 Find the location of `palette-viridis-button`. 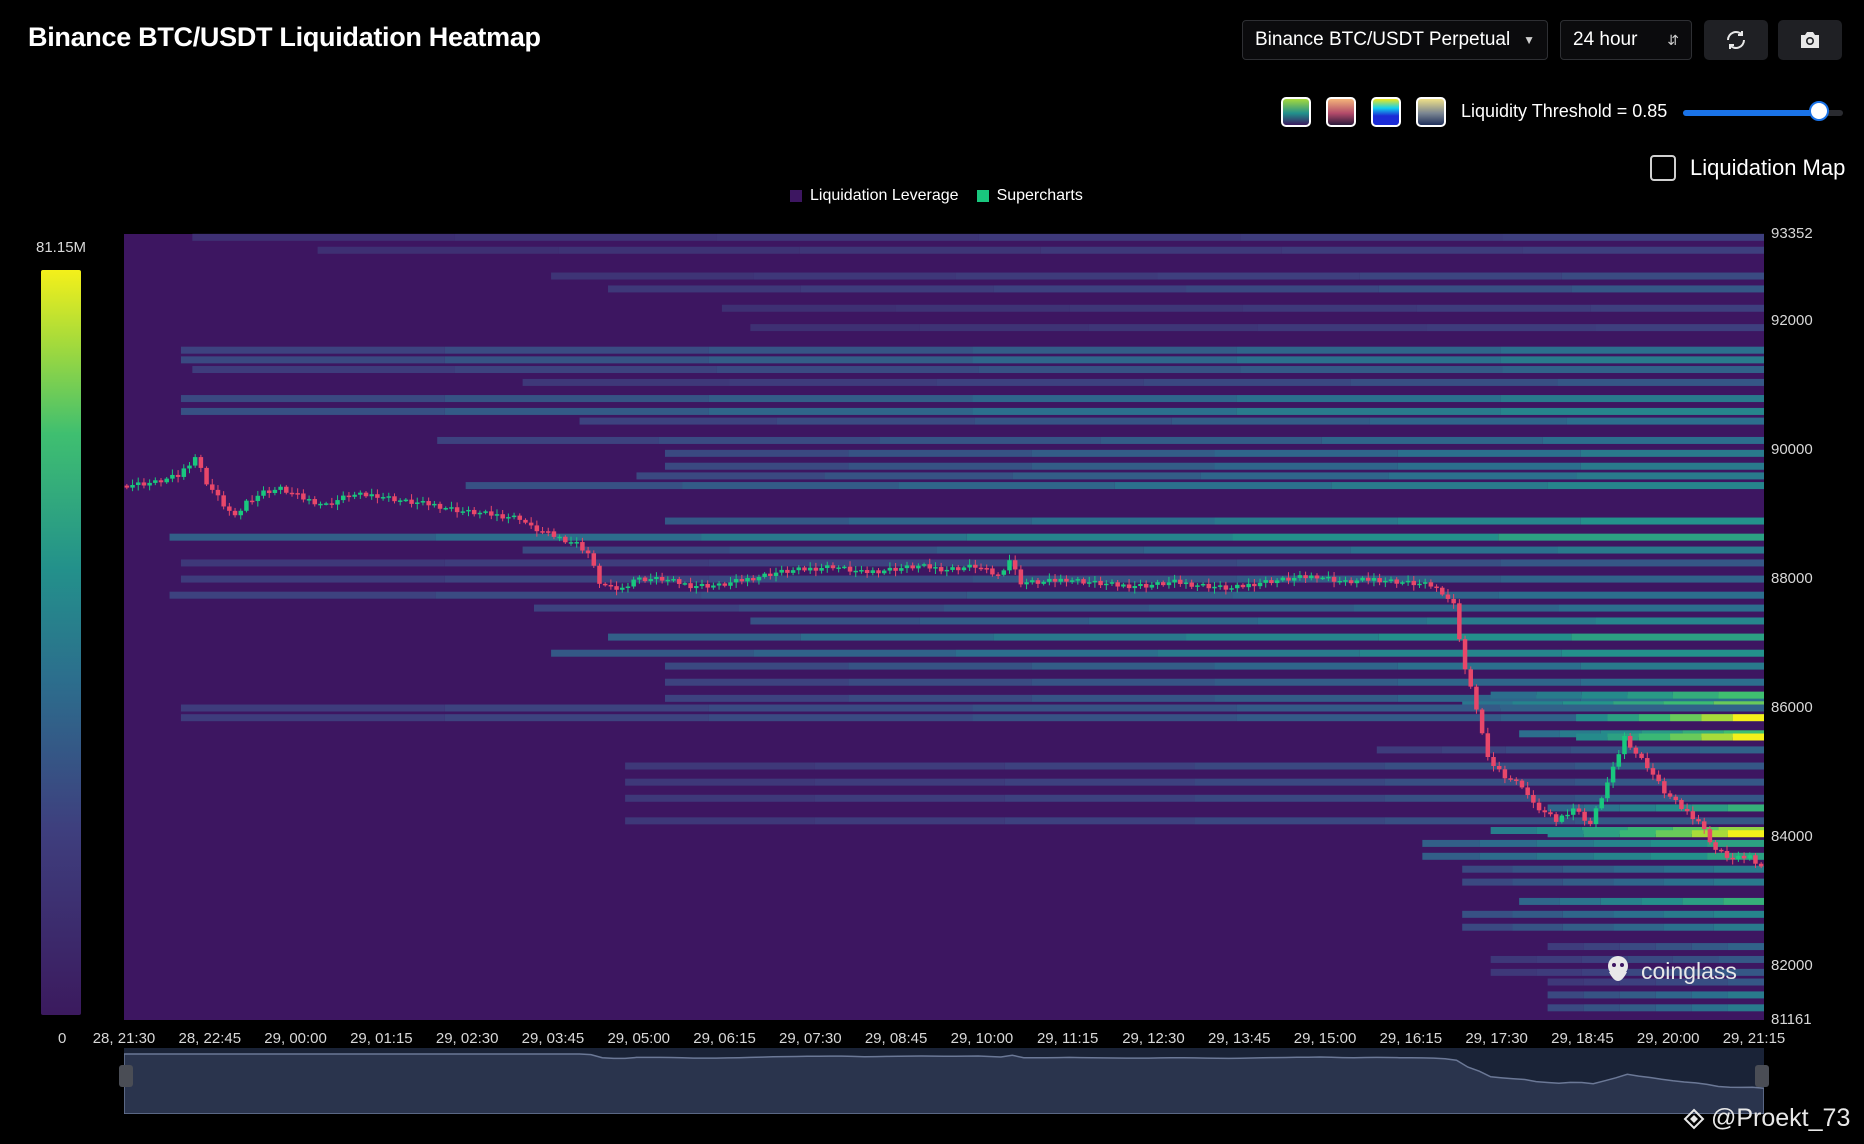

palette-viridis-button is located at coordinates (1296, 112).